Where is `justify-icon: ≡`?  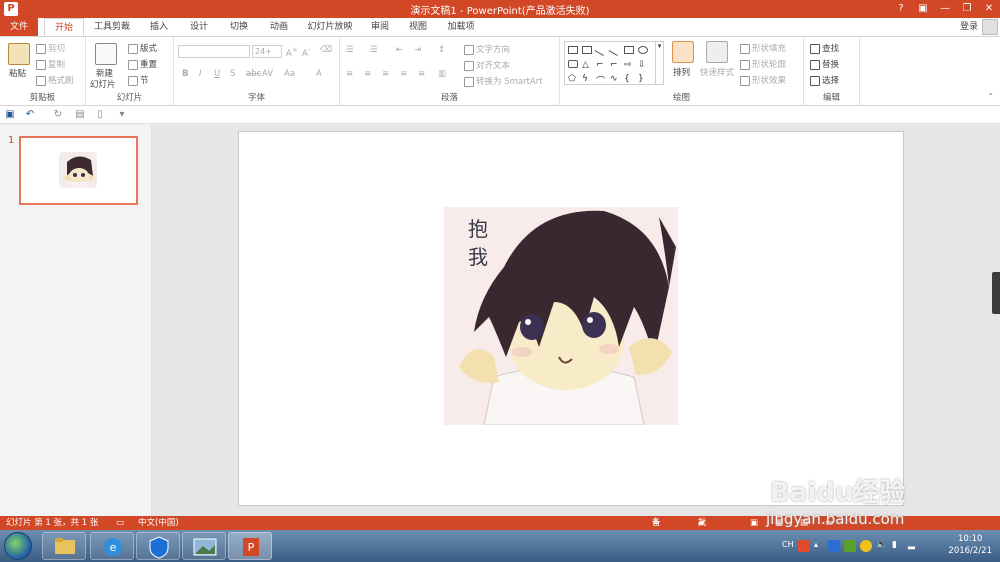
justify-icon: ≡ is located at coordinates (403, 74).